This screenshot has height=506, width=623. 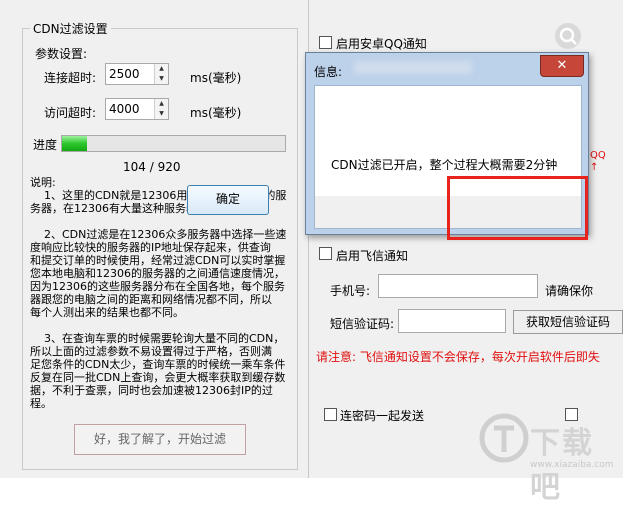 I want to click on progress-label: 进度, so click(x=45, y=145).